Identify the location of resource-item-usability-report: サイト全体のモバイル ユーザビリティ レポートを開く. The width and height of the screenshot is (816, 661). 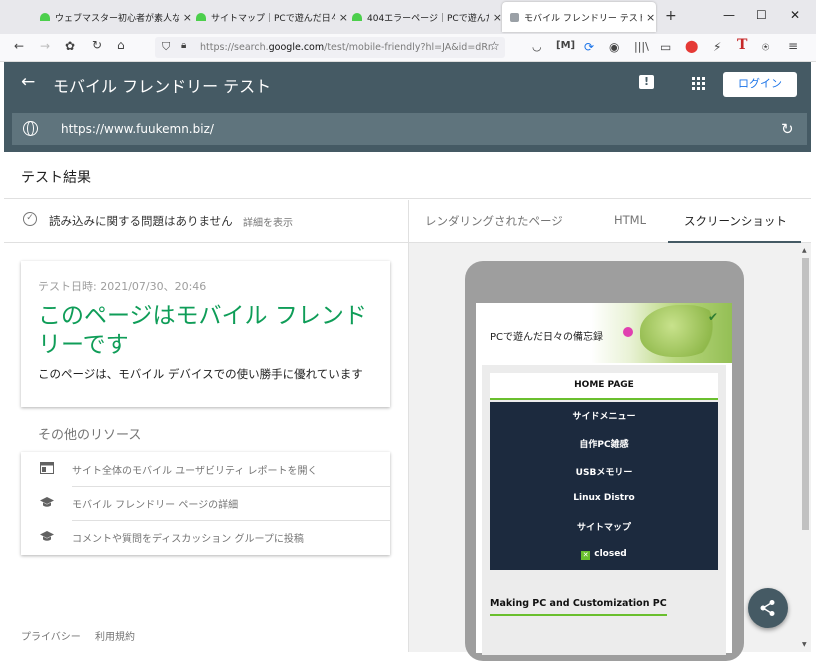
(205, 469).